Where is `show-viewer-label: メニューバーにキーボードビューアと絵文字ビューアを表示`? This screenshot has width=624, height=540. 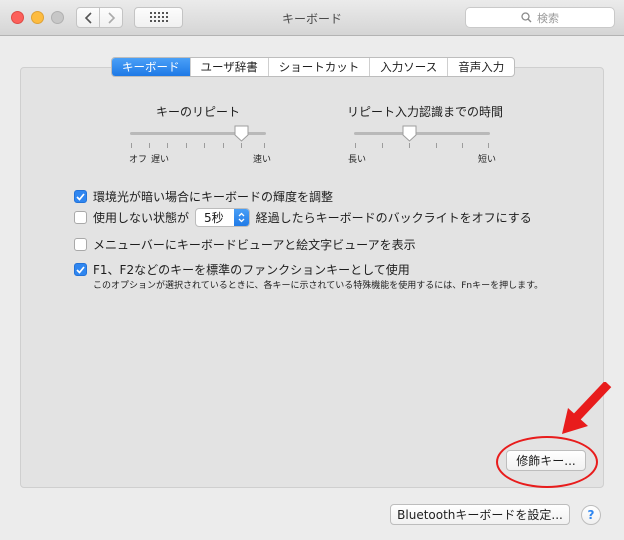
show-viewer-label: メニューバーにキーボードビューアと絵文字ビューアを表示 is located at coordinates (254, 245).